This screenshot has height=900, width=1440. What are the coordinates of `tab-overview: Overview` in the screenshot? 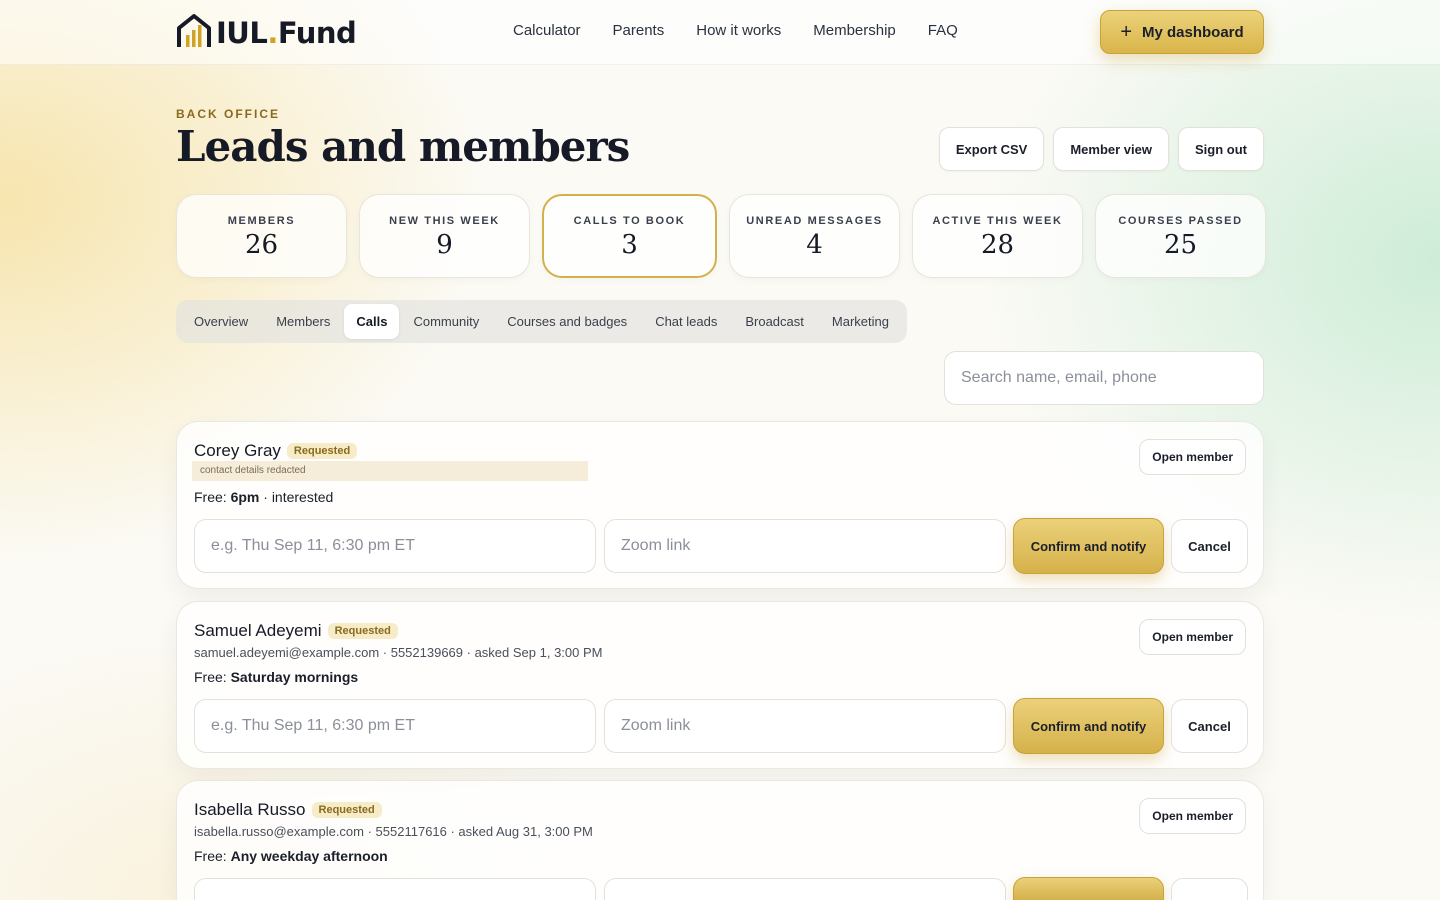 It's located at (221, 321).